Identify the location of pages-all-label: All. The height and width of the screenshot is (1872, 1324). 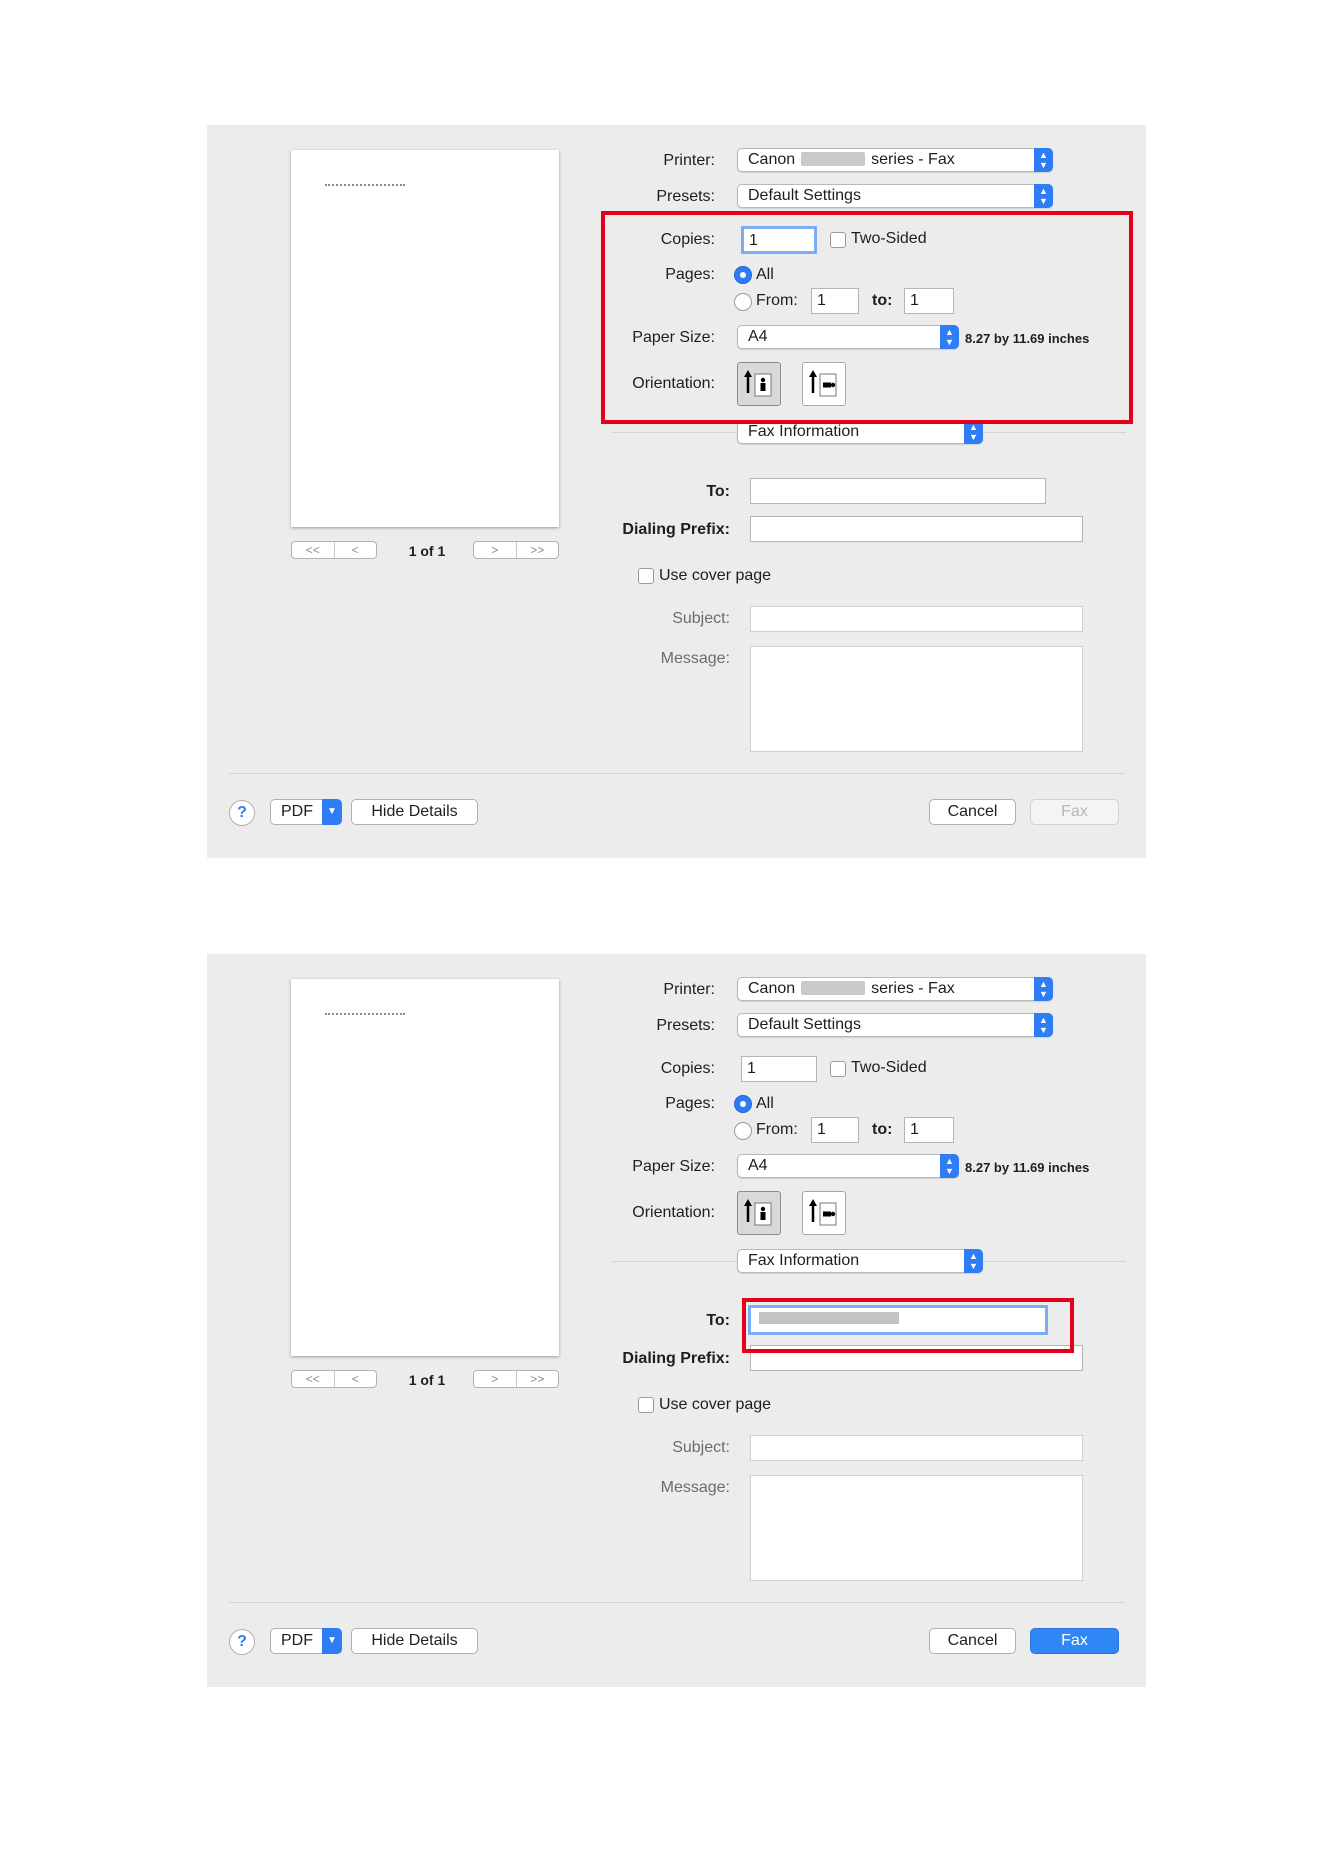
(765, 1103).